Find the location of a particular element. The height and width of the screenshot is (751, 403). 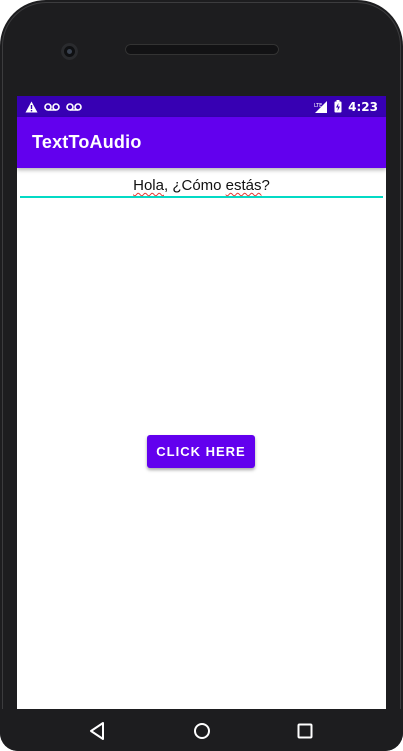

text-input: Hola, ¿Cómo estás? is located at coordinates (201, 187).